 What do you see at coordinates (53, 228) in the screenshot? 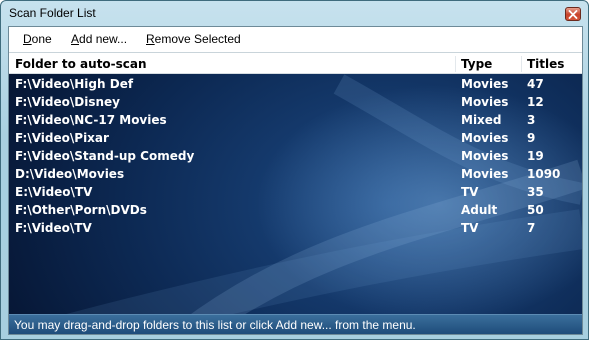
I see `folder-path: F:\Video\TV` at bounding box center [53, 228].